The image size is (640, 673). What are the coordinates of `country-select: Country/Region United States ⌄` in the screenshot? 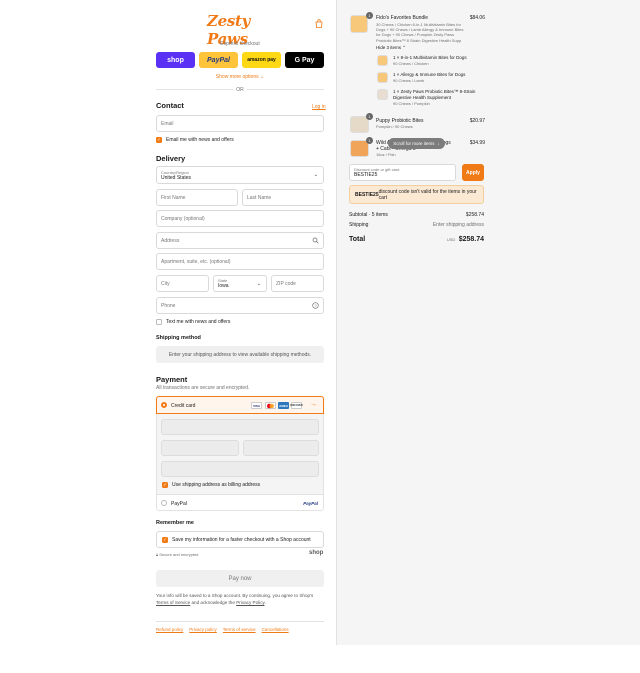 It's located at (240, 175).